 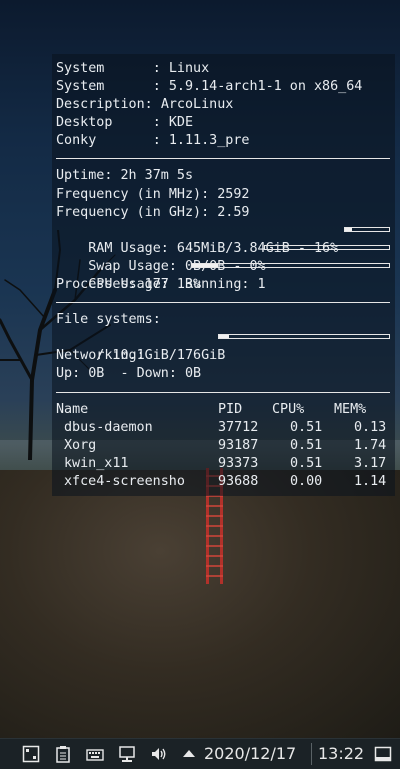 I want to click on taskbar: 2020/12/17 13:22, so click(x=200, y=753).